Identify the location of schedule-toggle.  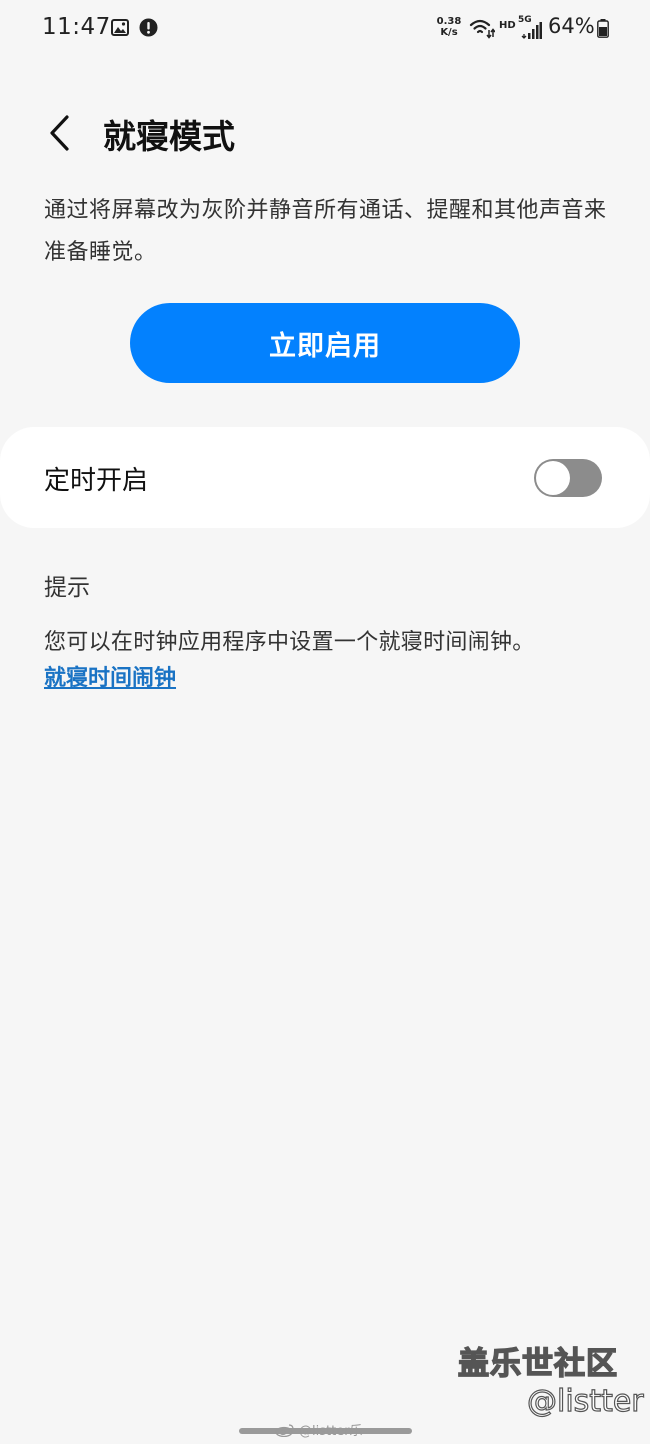
(568, 478).